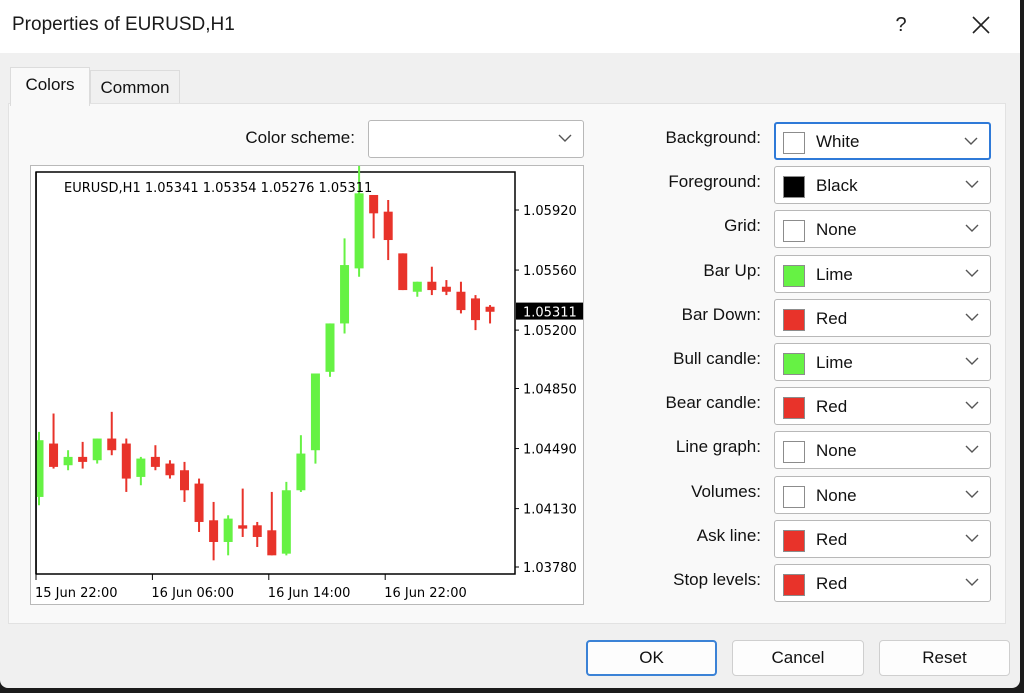 Image resolution: width=1024 pixels, height=693 pixels. What do you see at coordinates (721, 314) in the screenshot?
I see `color-setting-label: Bar Down:` at bounding box center [721, 314].